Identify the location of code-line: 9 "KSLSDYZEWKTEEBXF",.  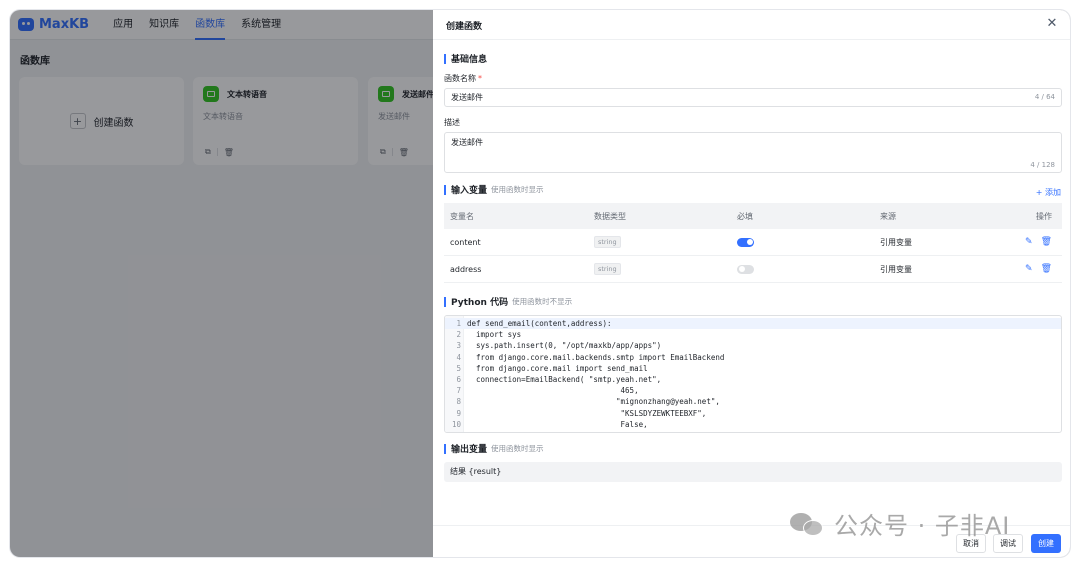
(753, 413).